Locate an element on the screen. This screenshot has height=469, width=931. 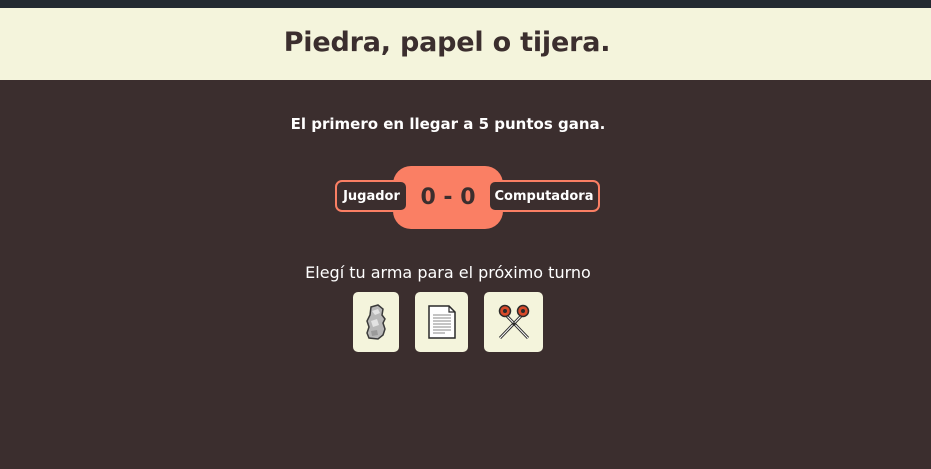
rock-button is located at coordinates (376, 322).